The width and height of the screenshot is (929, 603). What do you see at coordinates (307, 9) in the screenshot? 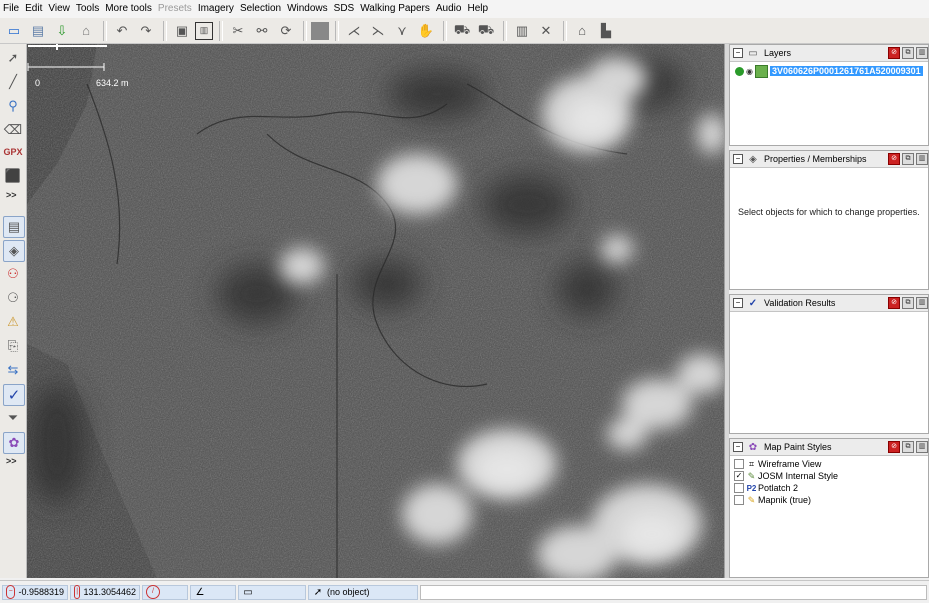
I see `menu-windows: Windows` at bounding box center [307, 9].